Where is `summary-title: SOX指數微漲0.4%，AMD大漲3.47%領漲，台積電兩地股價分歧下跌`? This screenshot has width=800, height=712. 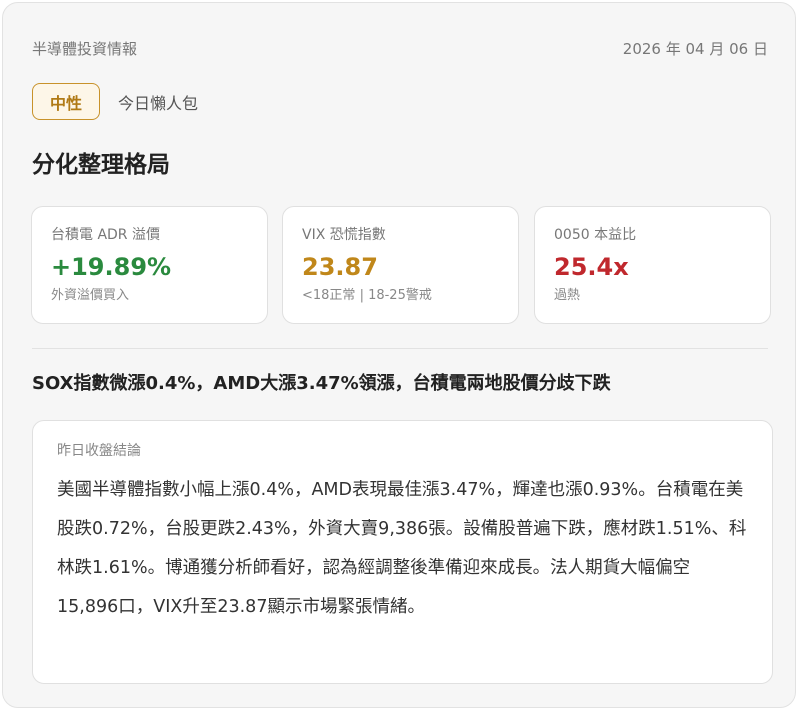
summary-title: SOX指數微漲0.4%，AMD大漲3.47%領漲，台積電兩地股價分歧下跌 is located at coordinates (321, 383).